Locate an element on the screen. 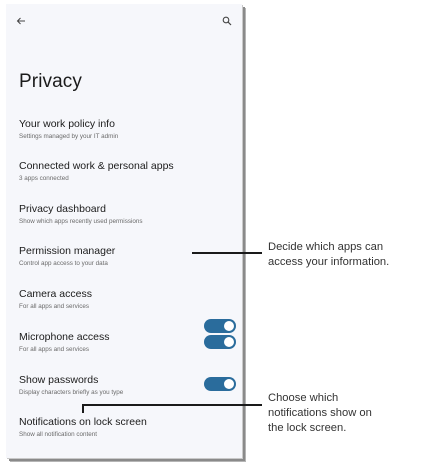 The height and width of the screenshot is (464, 426). show-passwords-toggle is located at coordinates (220, 384).